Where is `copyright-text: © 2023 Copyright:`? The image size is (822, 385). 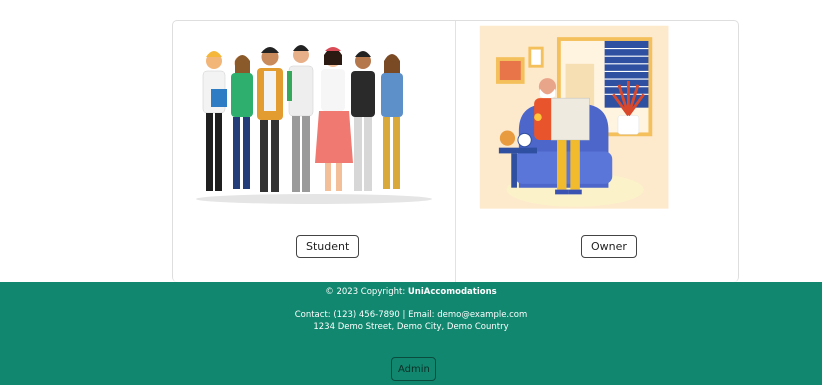
copyright-text: © 2023 Copyright: is located at coordinates (365, 292).